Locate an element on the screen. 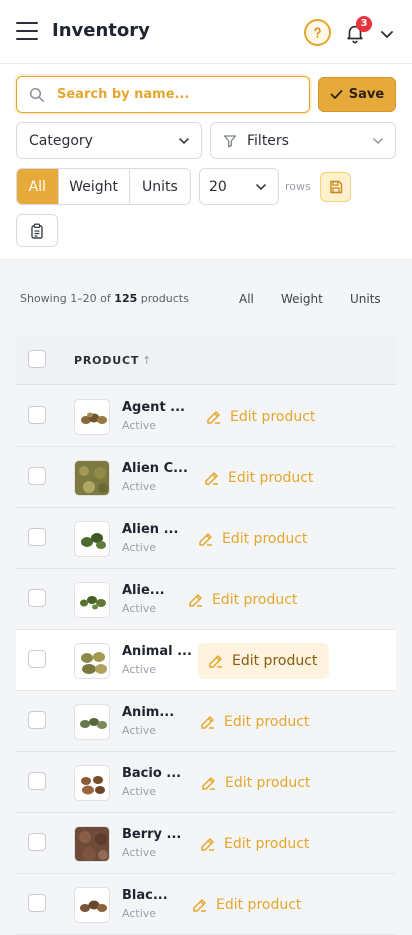  view-option-units: Units is located at coordinates (160, 186).